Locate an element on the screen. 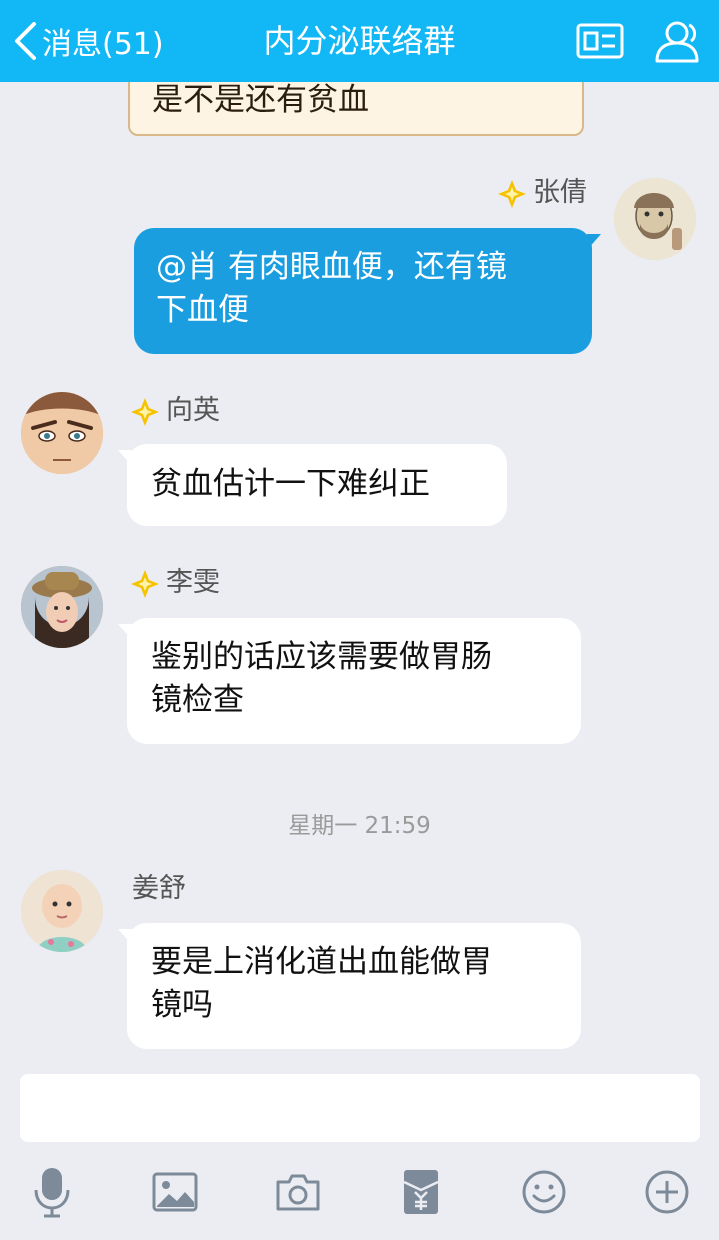 The height and width of the screenshot is (1240, 719). chevron-left-icon is located at coordinates (25, 41).